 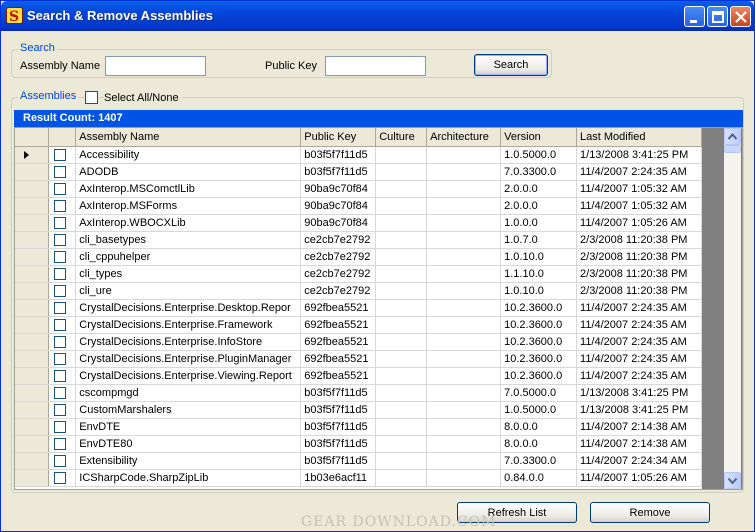 What do you see at coordinates (511, 65) in the screenshot?
I see `search-button: Search` at bounding box center [511, 65].